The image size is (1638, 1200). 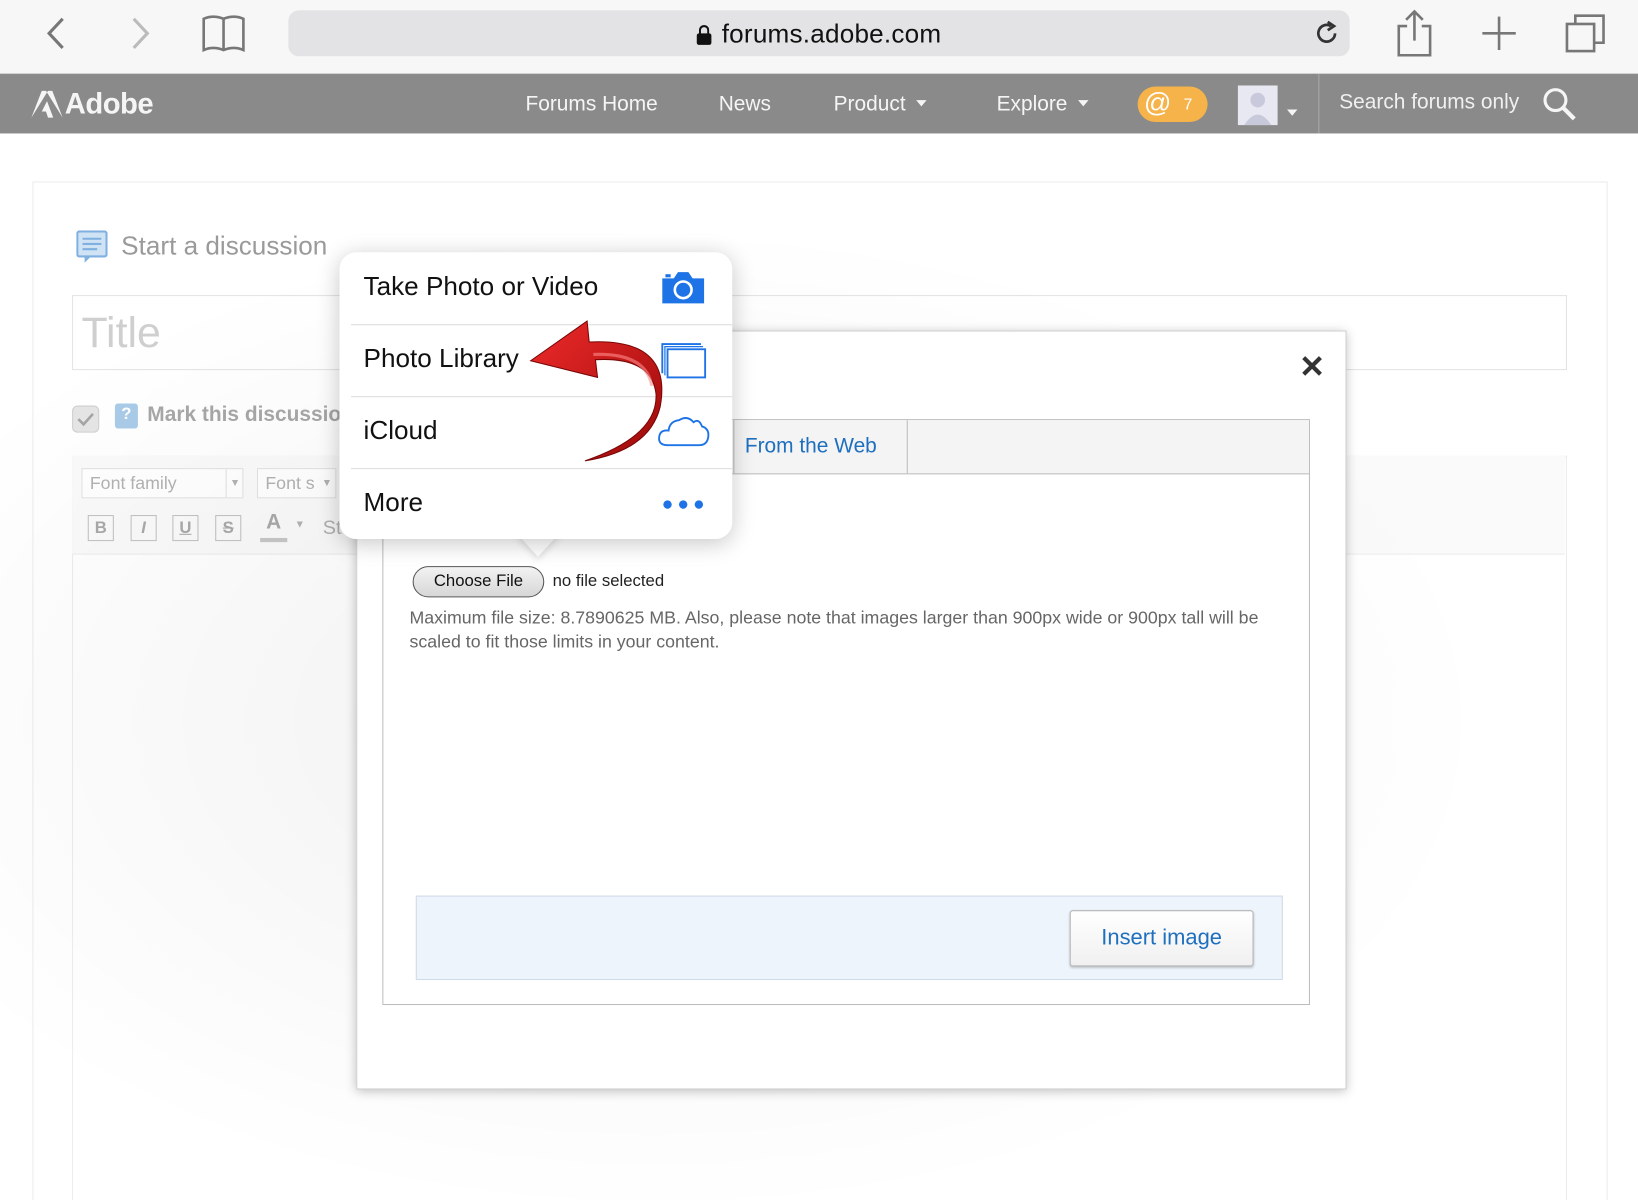 I want to click on avatar-chevron-down-icon, so click(x=1292, y=112).